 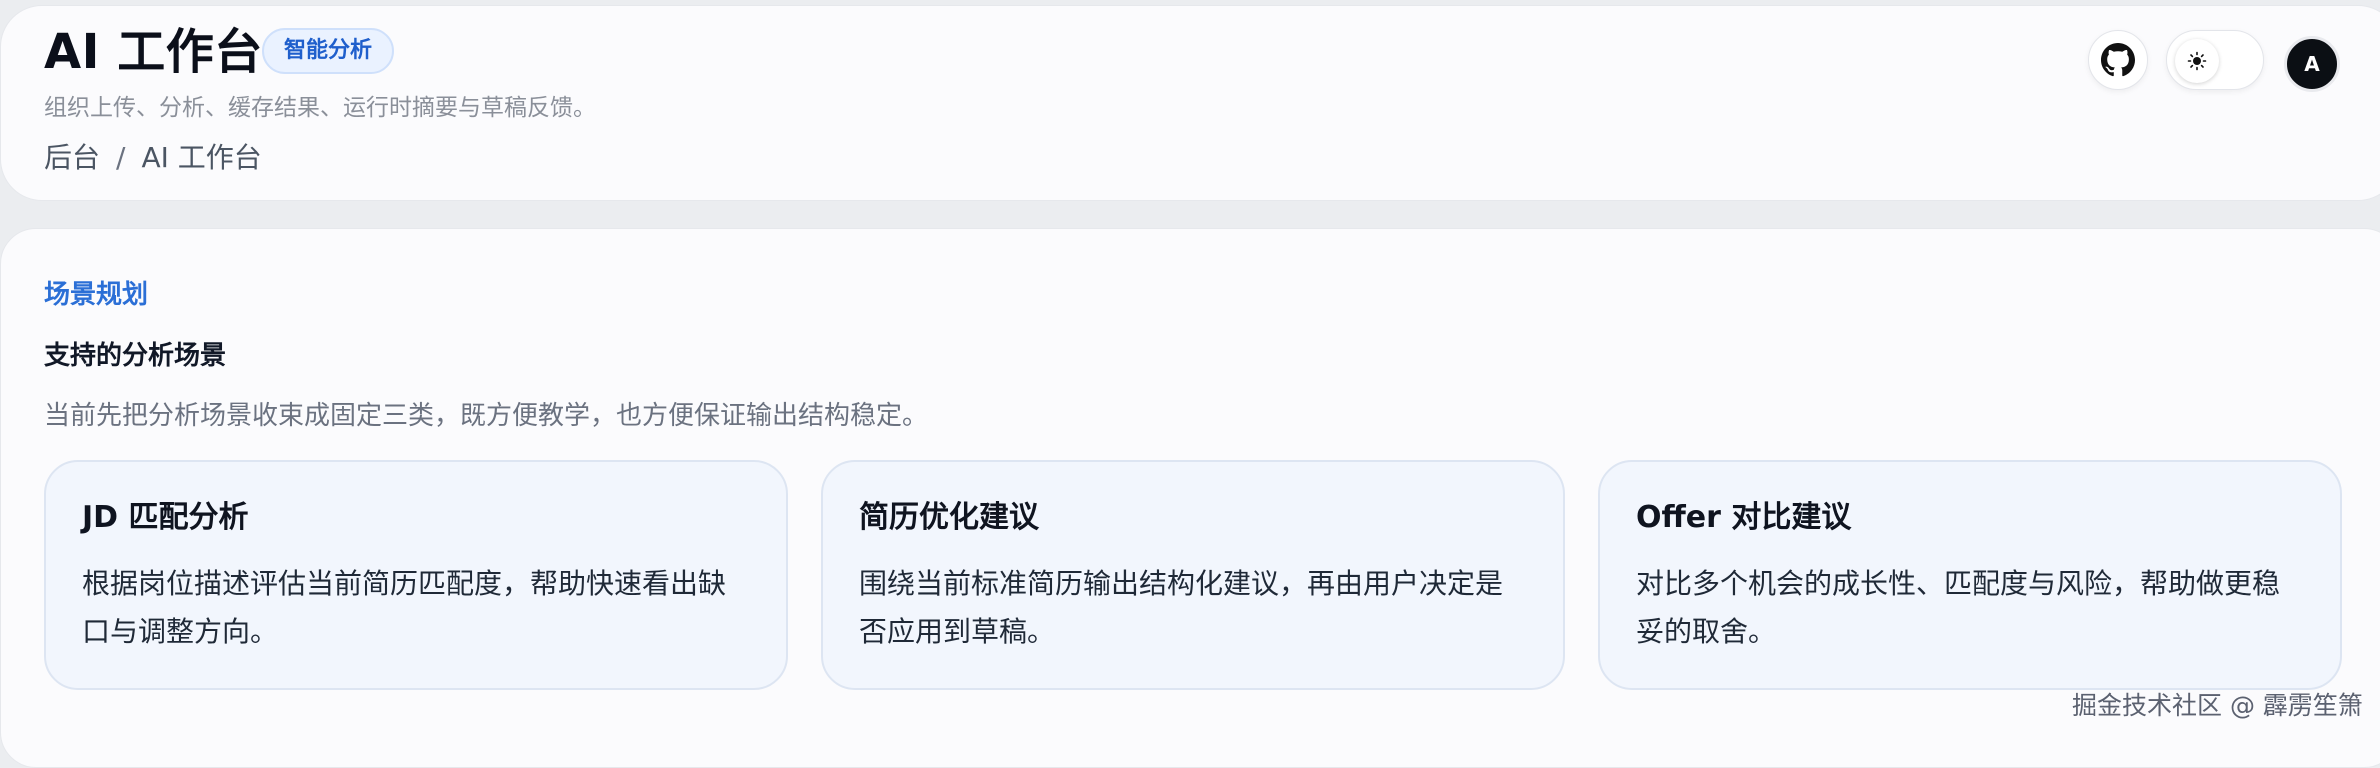 What do you see at coordinates (2312, 64) in the screenshot?
I see `avatar: A` at bounding box center [2312, 64].